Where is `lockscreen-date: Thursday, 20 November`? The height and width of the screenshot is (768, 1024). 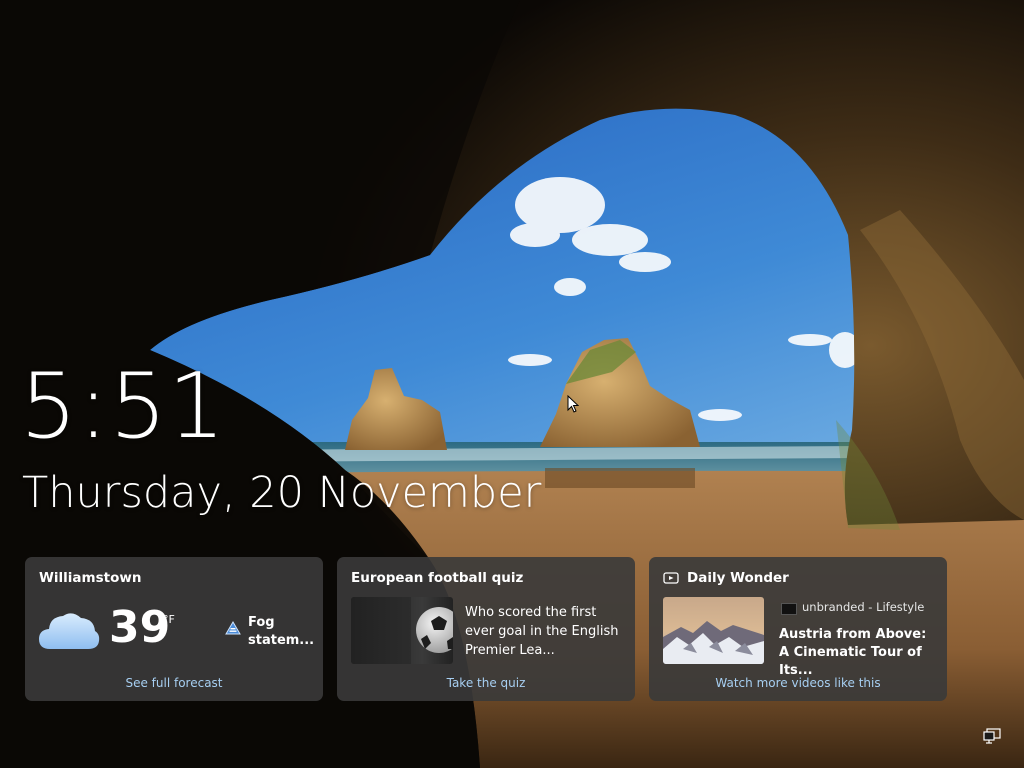
lockscreen-date: Thursday, 20 November is located at coordinates (282, 493).